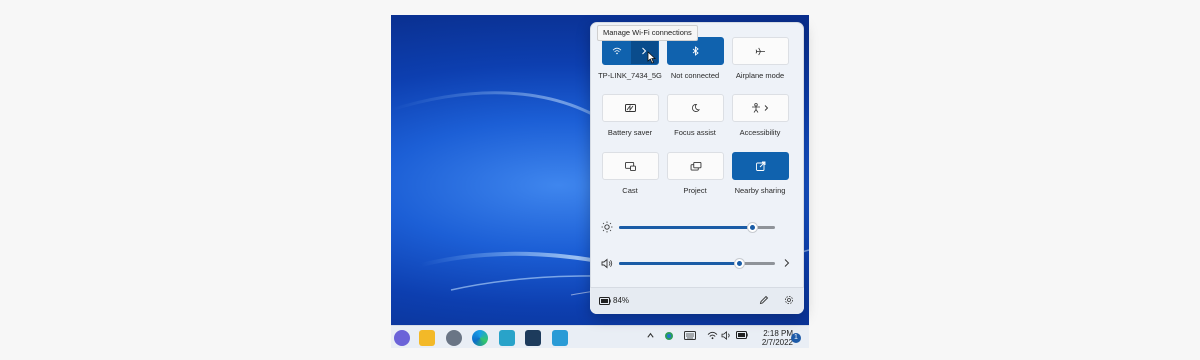 The height and width of the screenshot is (360, 1200). I want to click on brightness-slider-thumb, so click(752, 227).